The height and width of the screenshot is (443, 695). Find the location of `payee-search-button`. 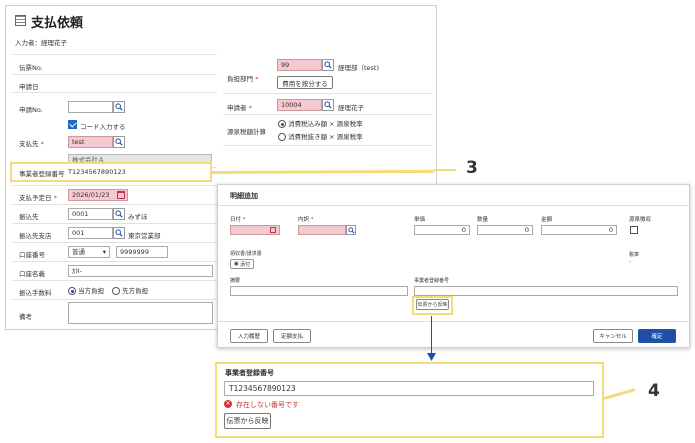

payee-search-button is located at coordinates (119, 142).